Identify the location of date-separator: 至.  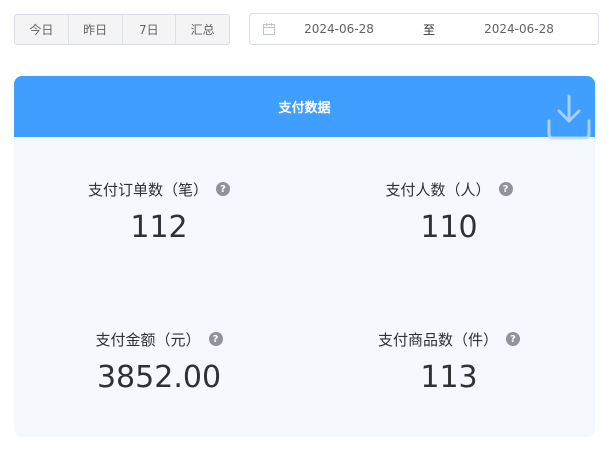
(428, 29).